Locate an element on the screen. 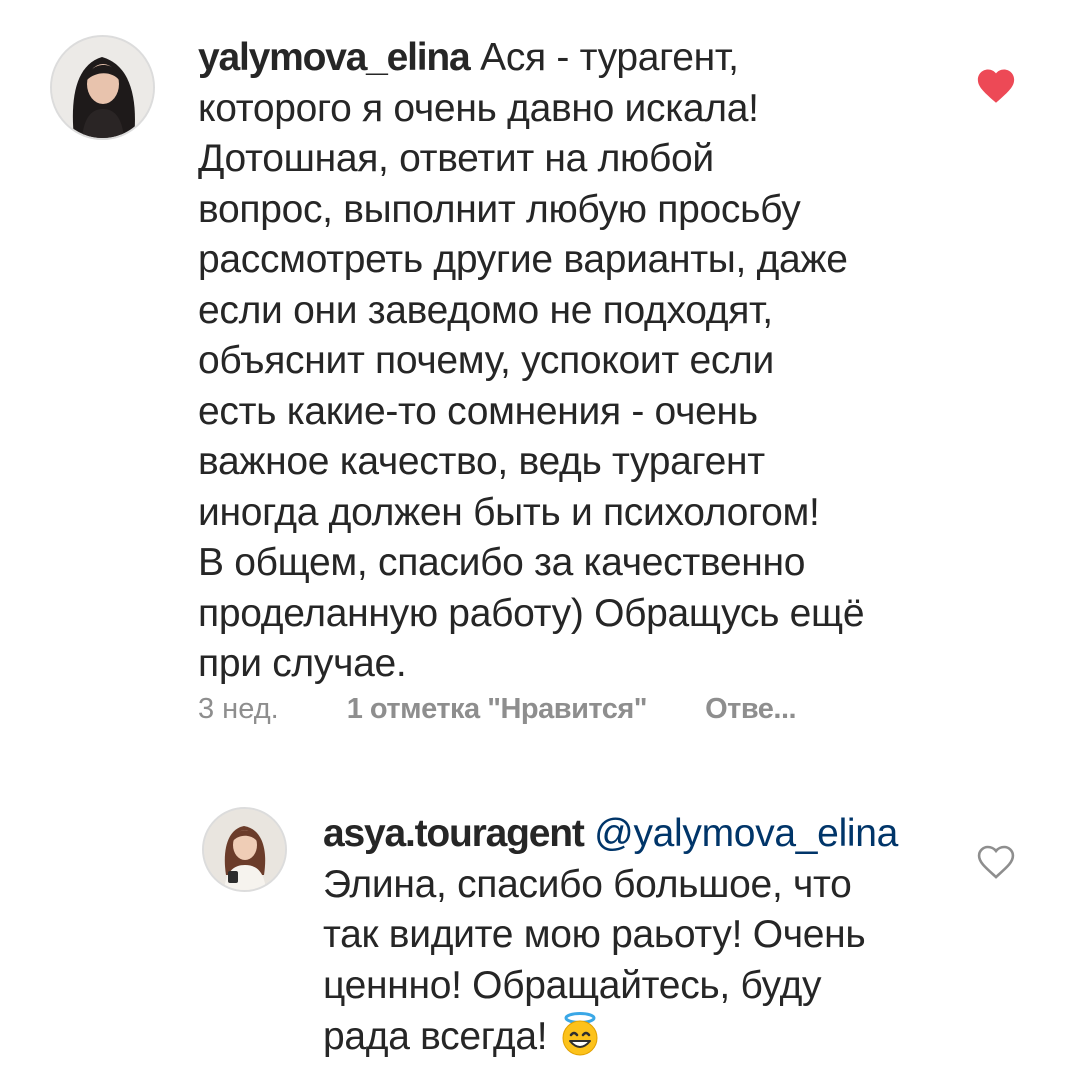 This screenshot has width=1080, height=1080. comment-line: рассмотреть другие варианты, даже is located at coordinates (523, 259).